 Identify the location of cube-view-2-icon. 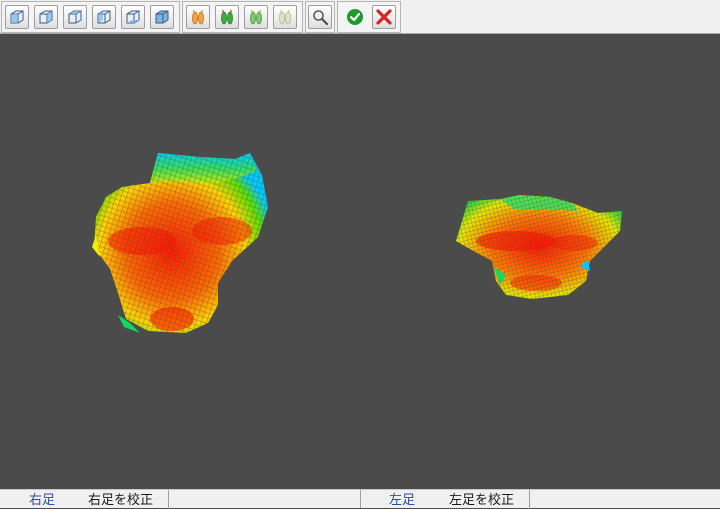
(46, 17).